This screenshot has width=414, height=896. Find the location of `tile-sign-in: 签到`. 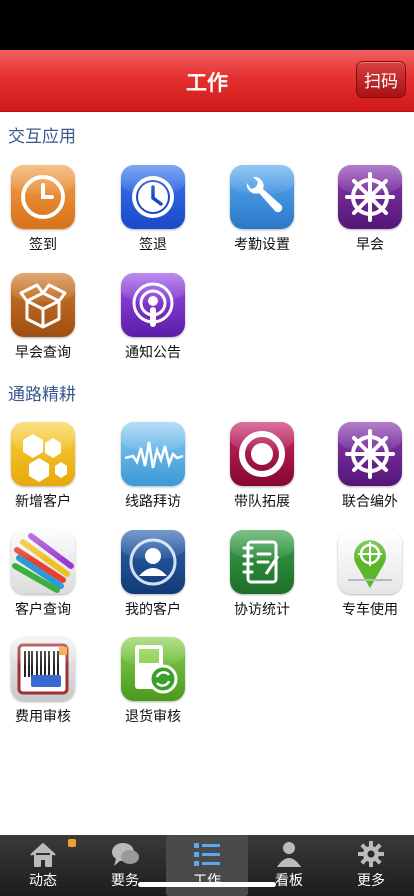

tile-sign-in: 签到 is located at coordinates (43, 209).